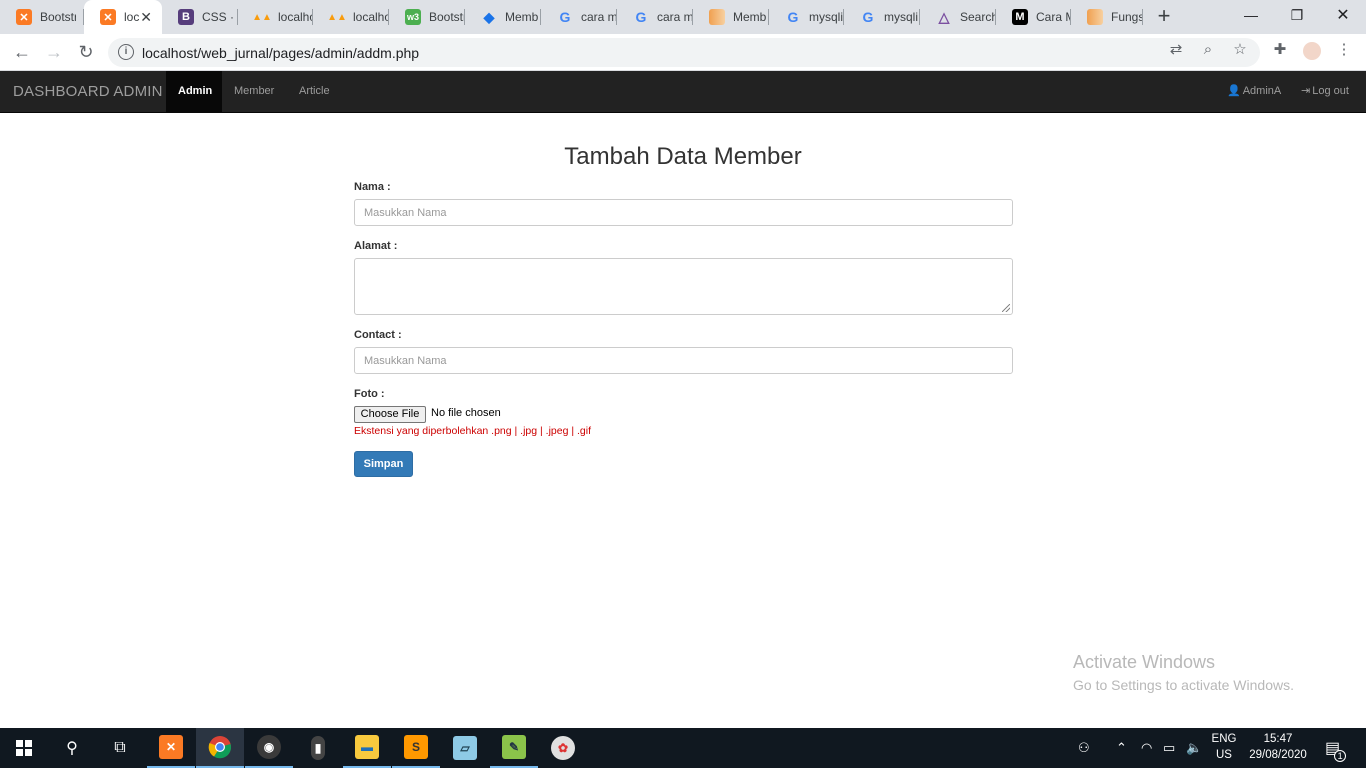 The height and width of the screenshot is (768, 1366). I want to click on notification-center-icon: ▤ 1, so click(1336, 748).